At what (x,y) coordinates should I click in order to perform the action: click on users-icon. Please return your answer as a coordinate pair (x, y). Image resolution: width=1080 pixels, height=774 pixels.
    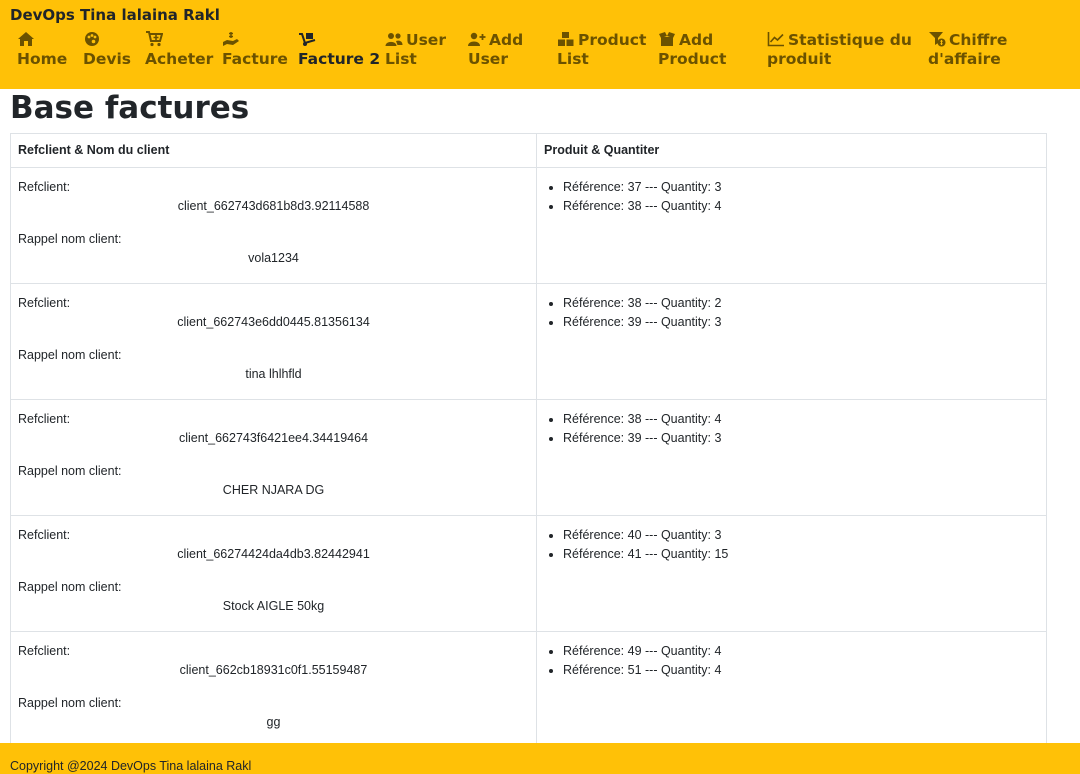
    Looking at the image, I should click on (394, 39).